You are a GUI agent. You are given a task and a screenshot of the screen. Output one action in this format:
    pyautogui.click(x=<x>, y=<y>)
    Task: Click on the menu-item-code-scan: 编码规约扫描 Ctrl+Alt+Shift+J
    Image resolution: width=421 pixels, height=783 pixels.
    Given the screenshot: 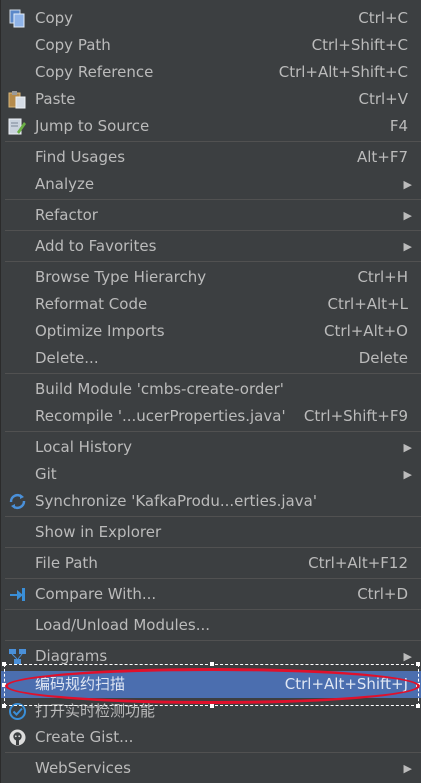 What is the action you would take?
    pyautogui.click(x=211, y=684)
    